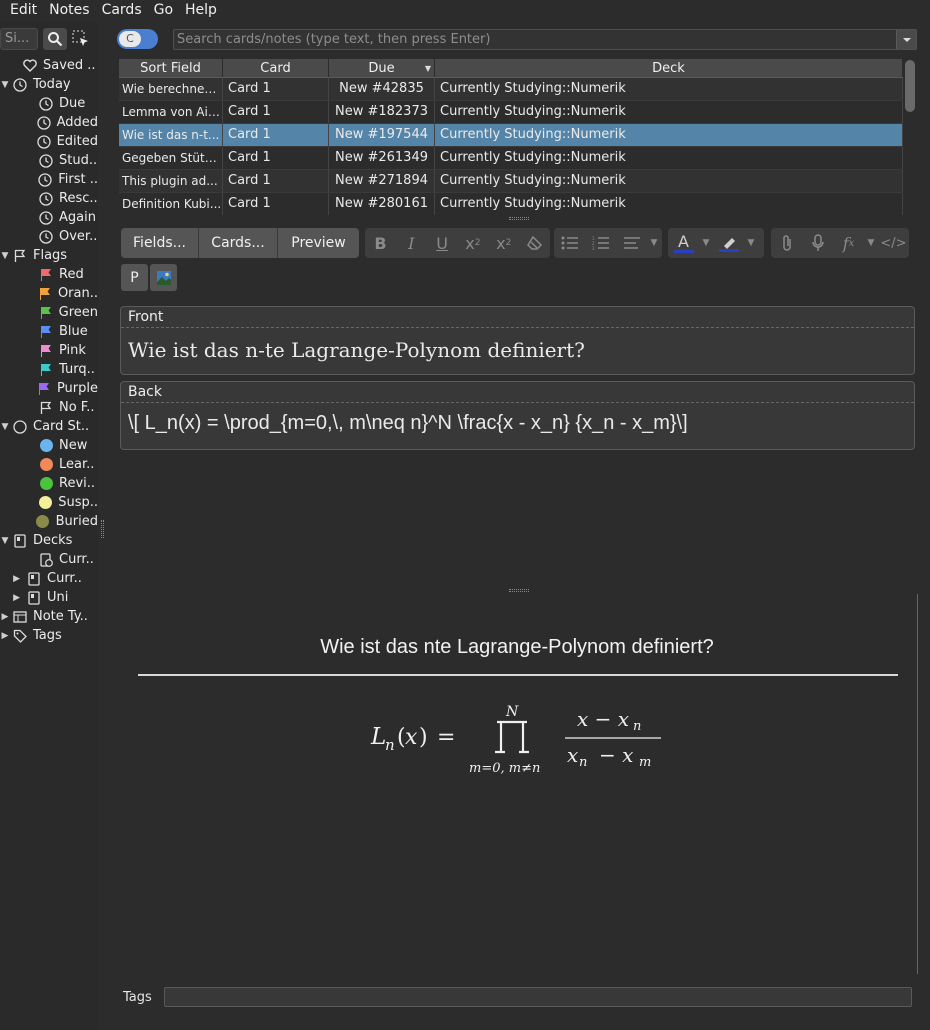 The height and width of the screenshot is (1030, 930). Describe the element at coordinates (49, 502) in the screenshot. I see `sidebar-item-state-suspended: Susp..` at that location.